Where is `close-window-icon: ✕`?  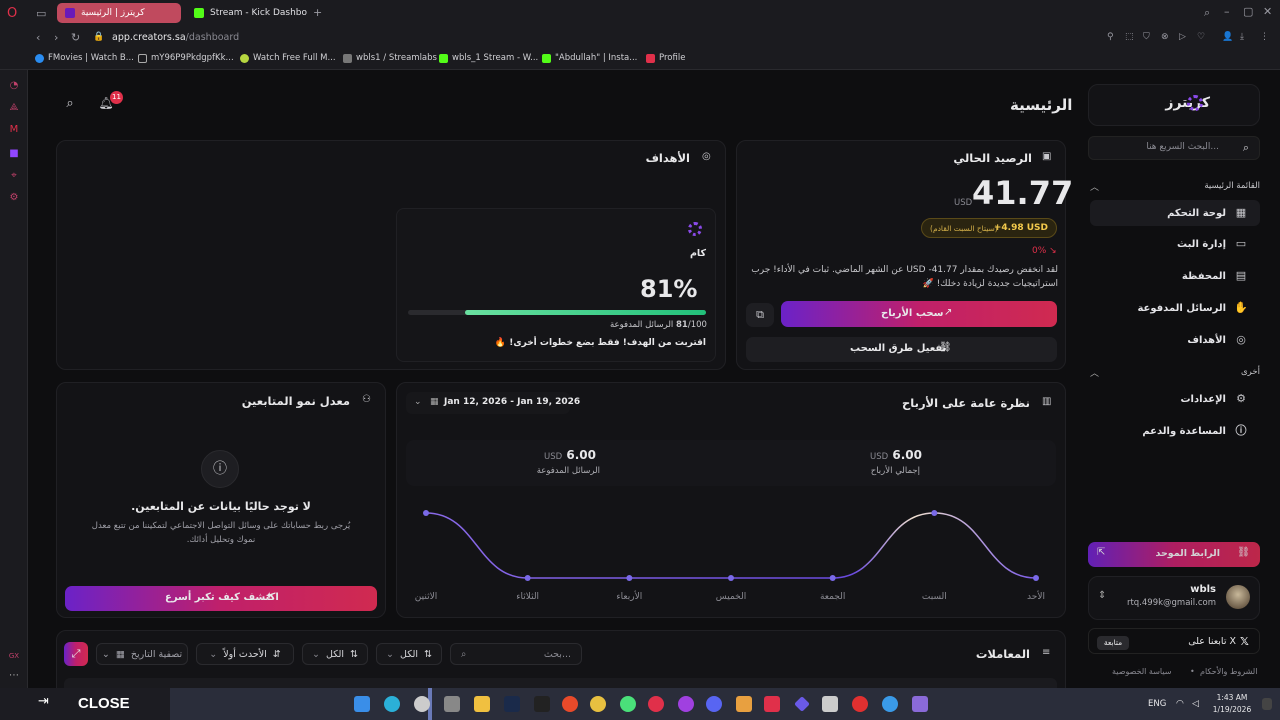
close-window-icon: ✕ is located at coordinates (1267, 11).